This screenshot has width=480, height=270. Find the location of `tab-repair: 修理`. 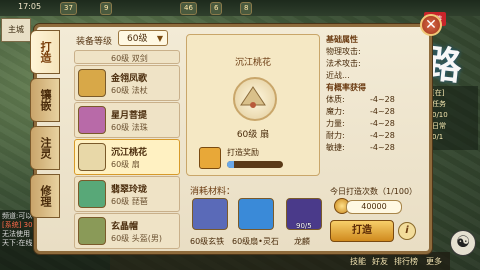

tab-repair: 修理 is located at coordinates (45, 196).